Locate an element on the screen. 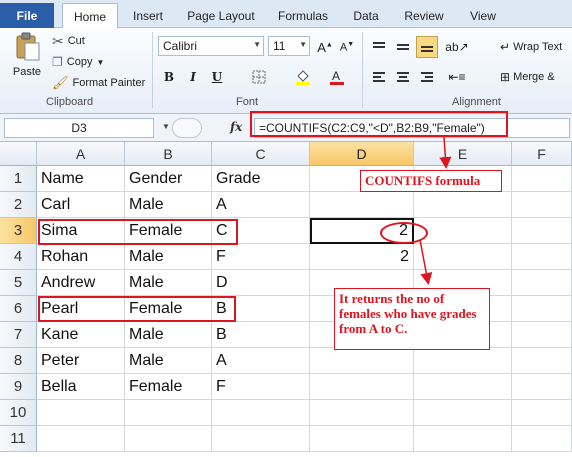  cell-e10 is located at coordinates (463, 413).